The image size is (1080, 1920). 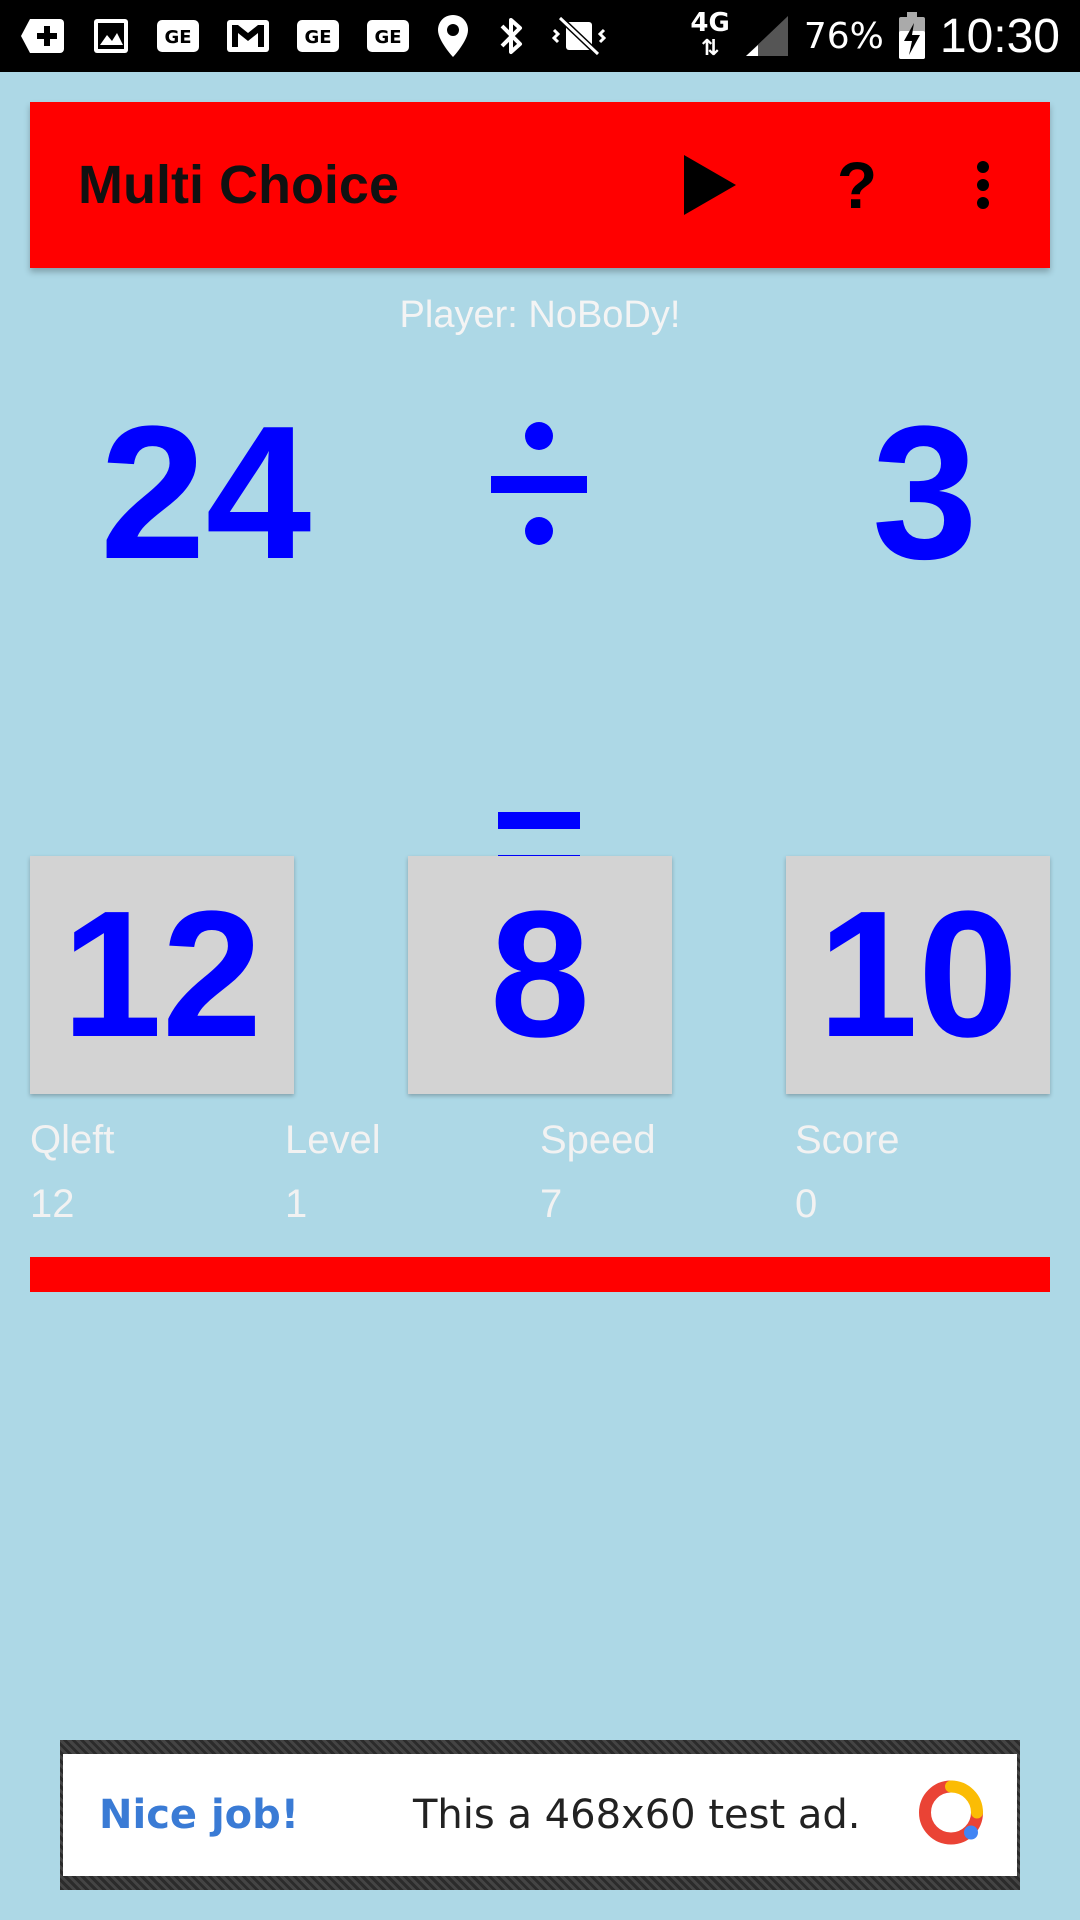 I want to click on ad-banner: Nice job! This a 468x60 test ad., so click(x=540, y=1815).